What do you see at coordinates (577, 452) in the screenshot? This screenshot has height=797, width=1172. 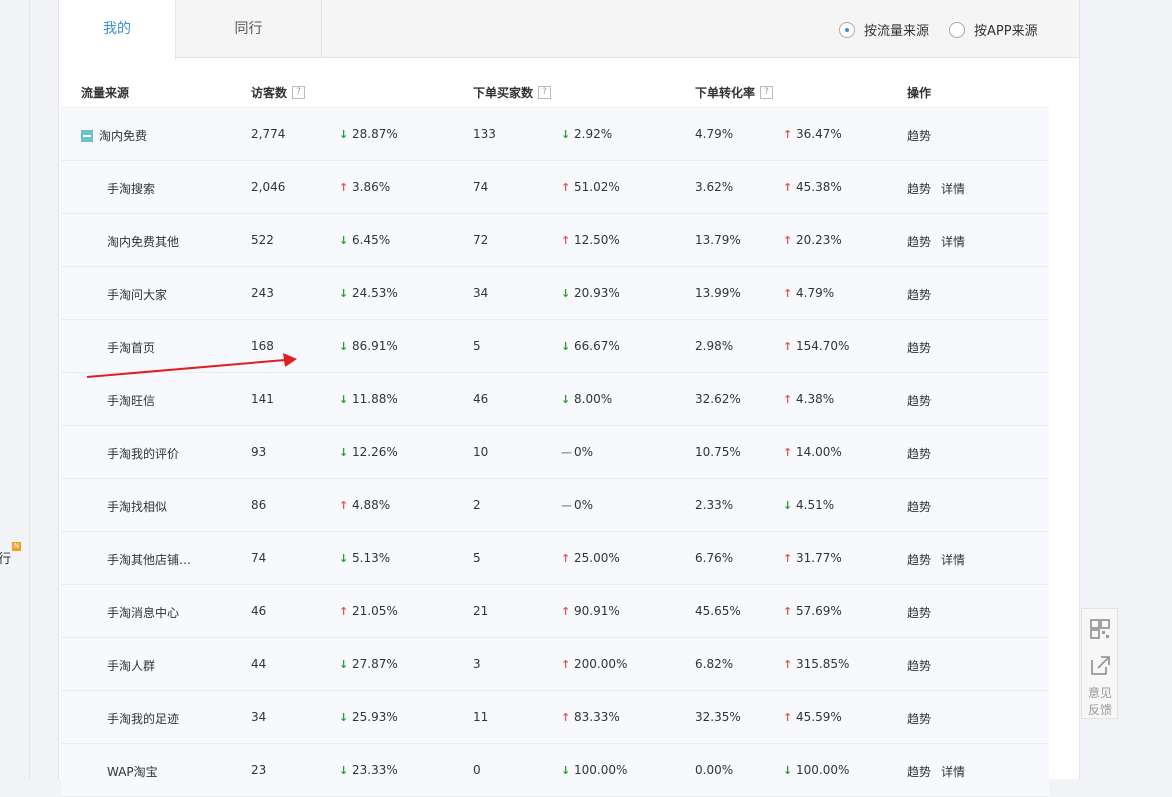 I see `buyers-change: —0%` at bounding box center [577, 452].